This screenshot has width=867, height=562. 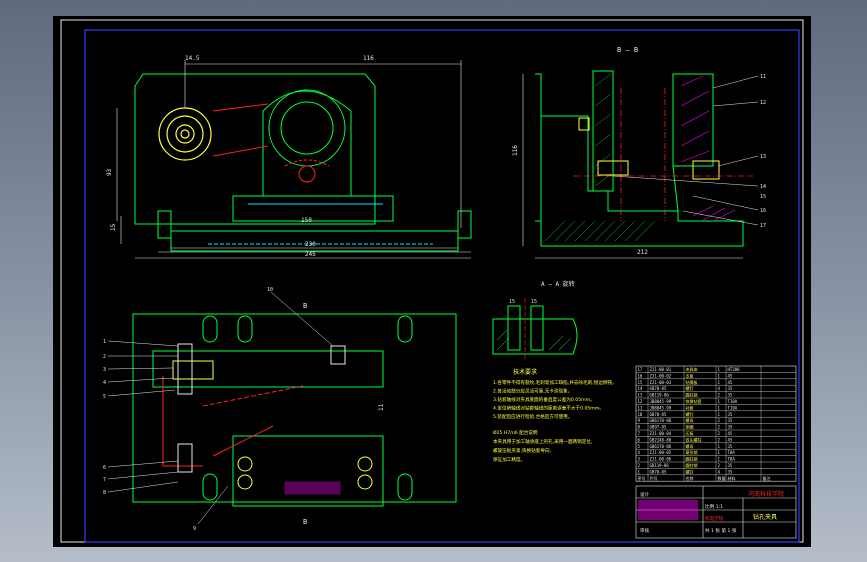 I want to click on note-line: 螺旋压板夹紧,快换钻套导向,, so click(x=522, y=450).